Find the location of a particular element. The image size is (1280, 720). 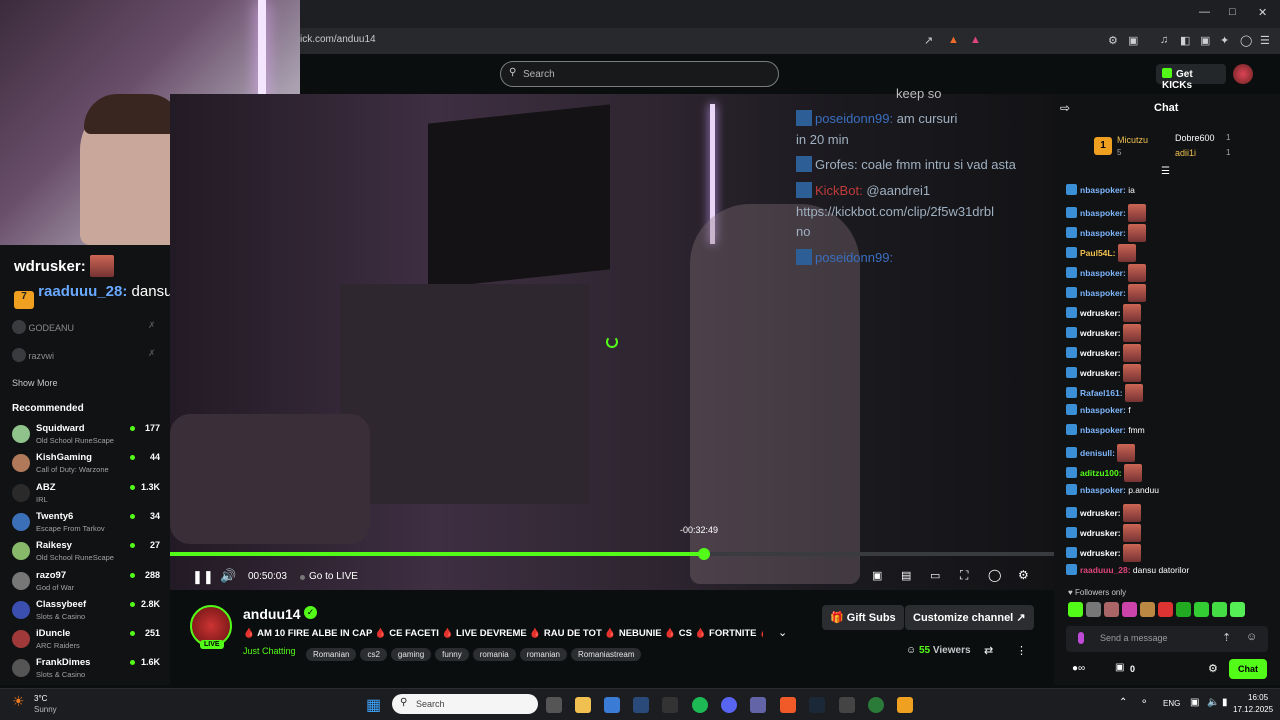

url-text: ick.com/anduu14 is located at coordinates (338, 39).